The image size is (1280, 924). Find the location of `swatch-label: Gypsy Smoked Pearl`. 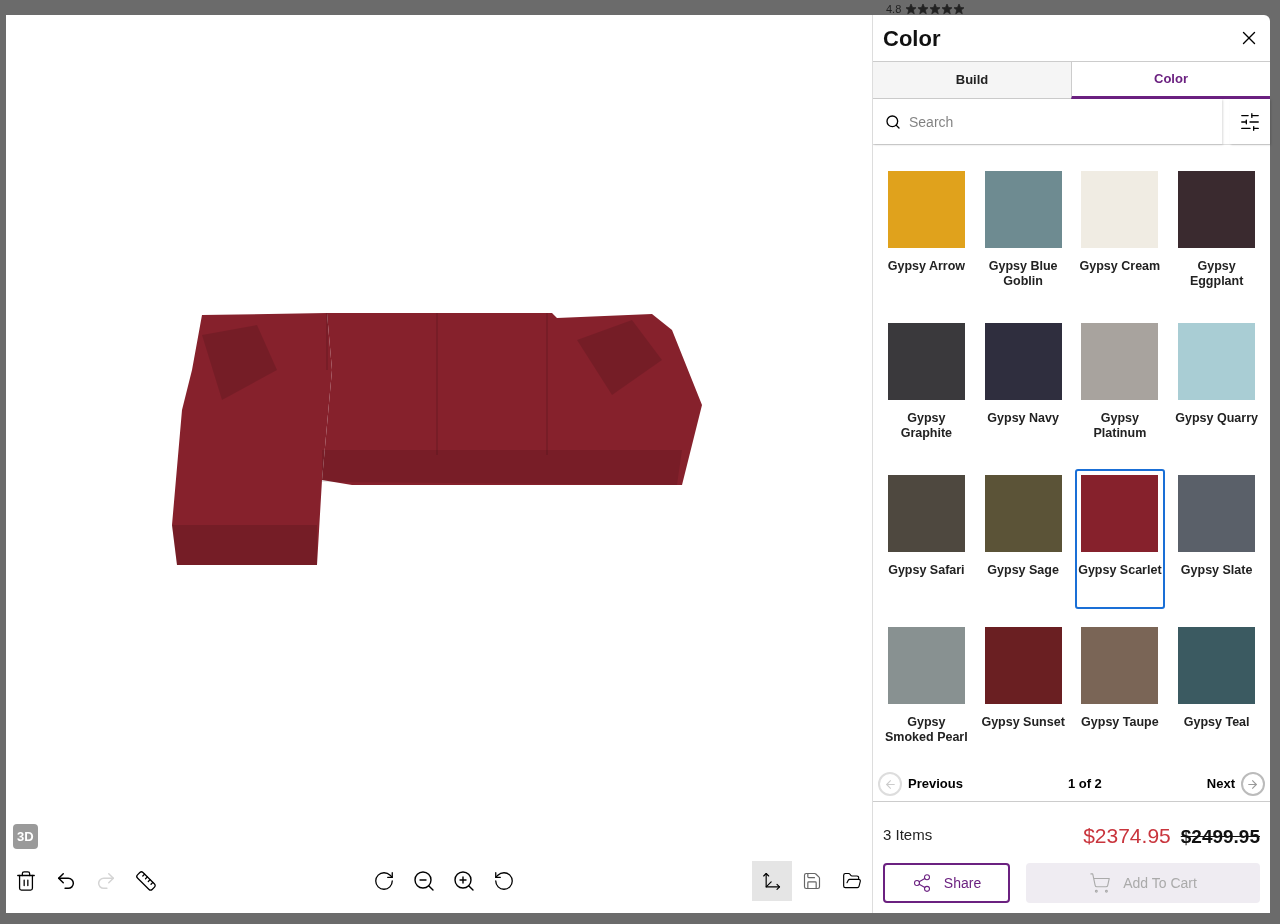

swatch-label: Gypsy Smoked Pearl is located at coordinates (926, 730).